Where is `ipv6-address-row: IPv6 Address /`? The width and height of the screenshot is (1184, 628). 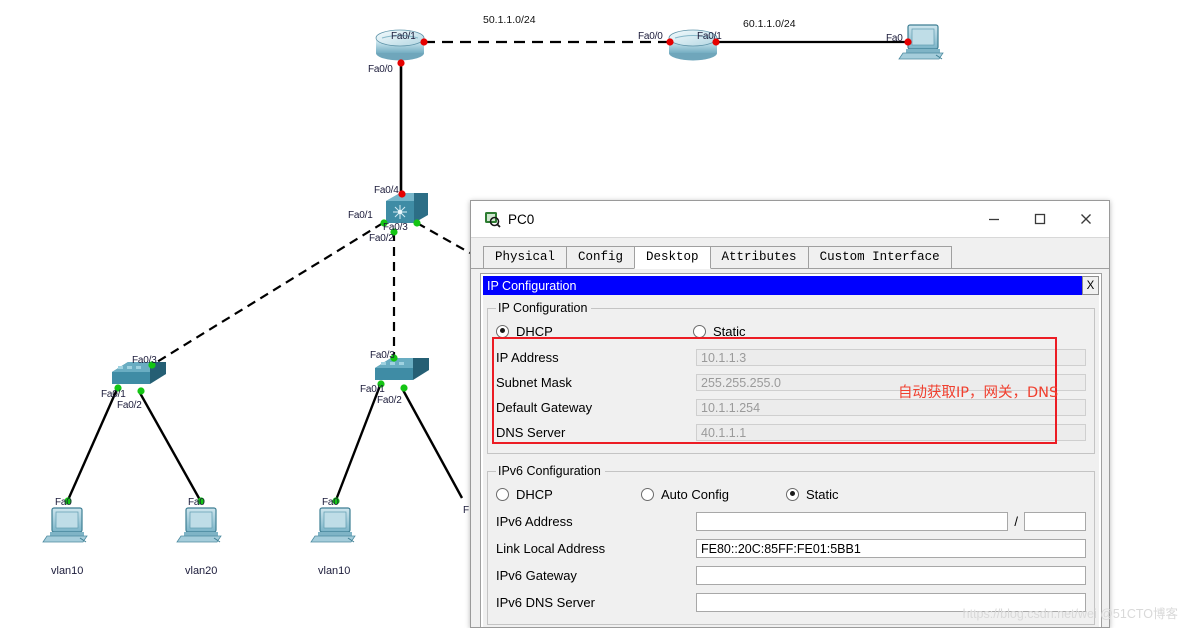
ipv6-address-row: IPv6 Address / is located at coordinates (791, 521).